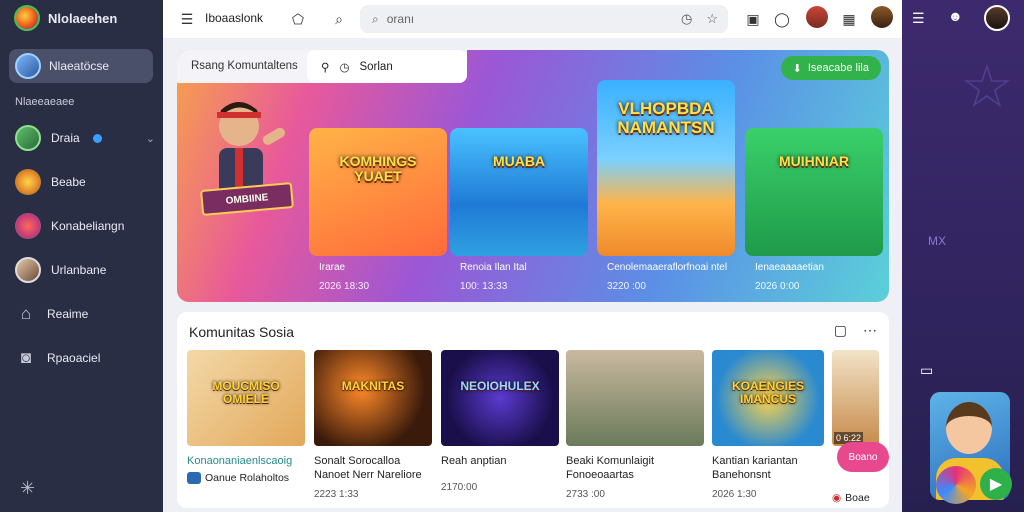  I want to click on sidebar-item-label: Beabe, so click(68, 182).